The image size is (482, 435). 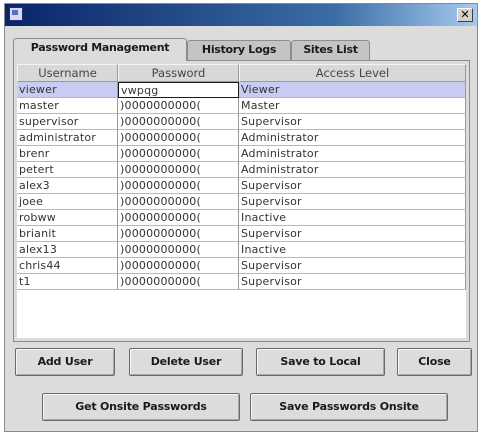 What do you see at coordinates (349, 407) in the screenshot?
I see `save-passwords-onsite-button: Save Passwords Onsite` at bounding box center [349, 407].